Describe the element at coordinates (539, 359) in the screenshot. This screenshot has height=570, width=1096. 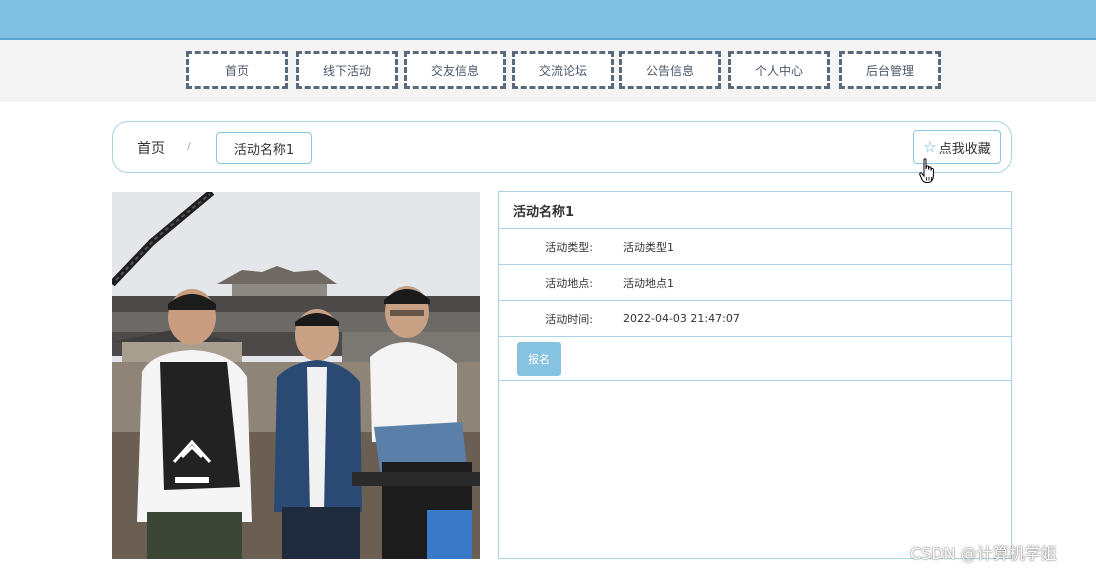
I see `signup-button: 报名` at that location.